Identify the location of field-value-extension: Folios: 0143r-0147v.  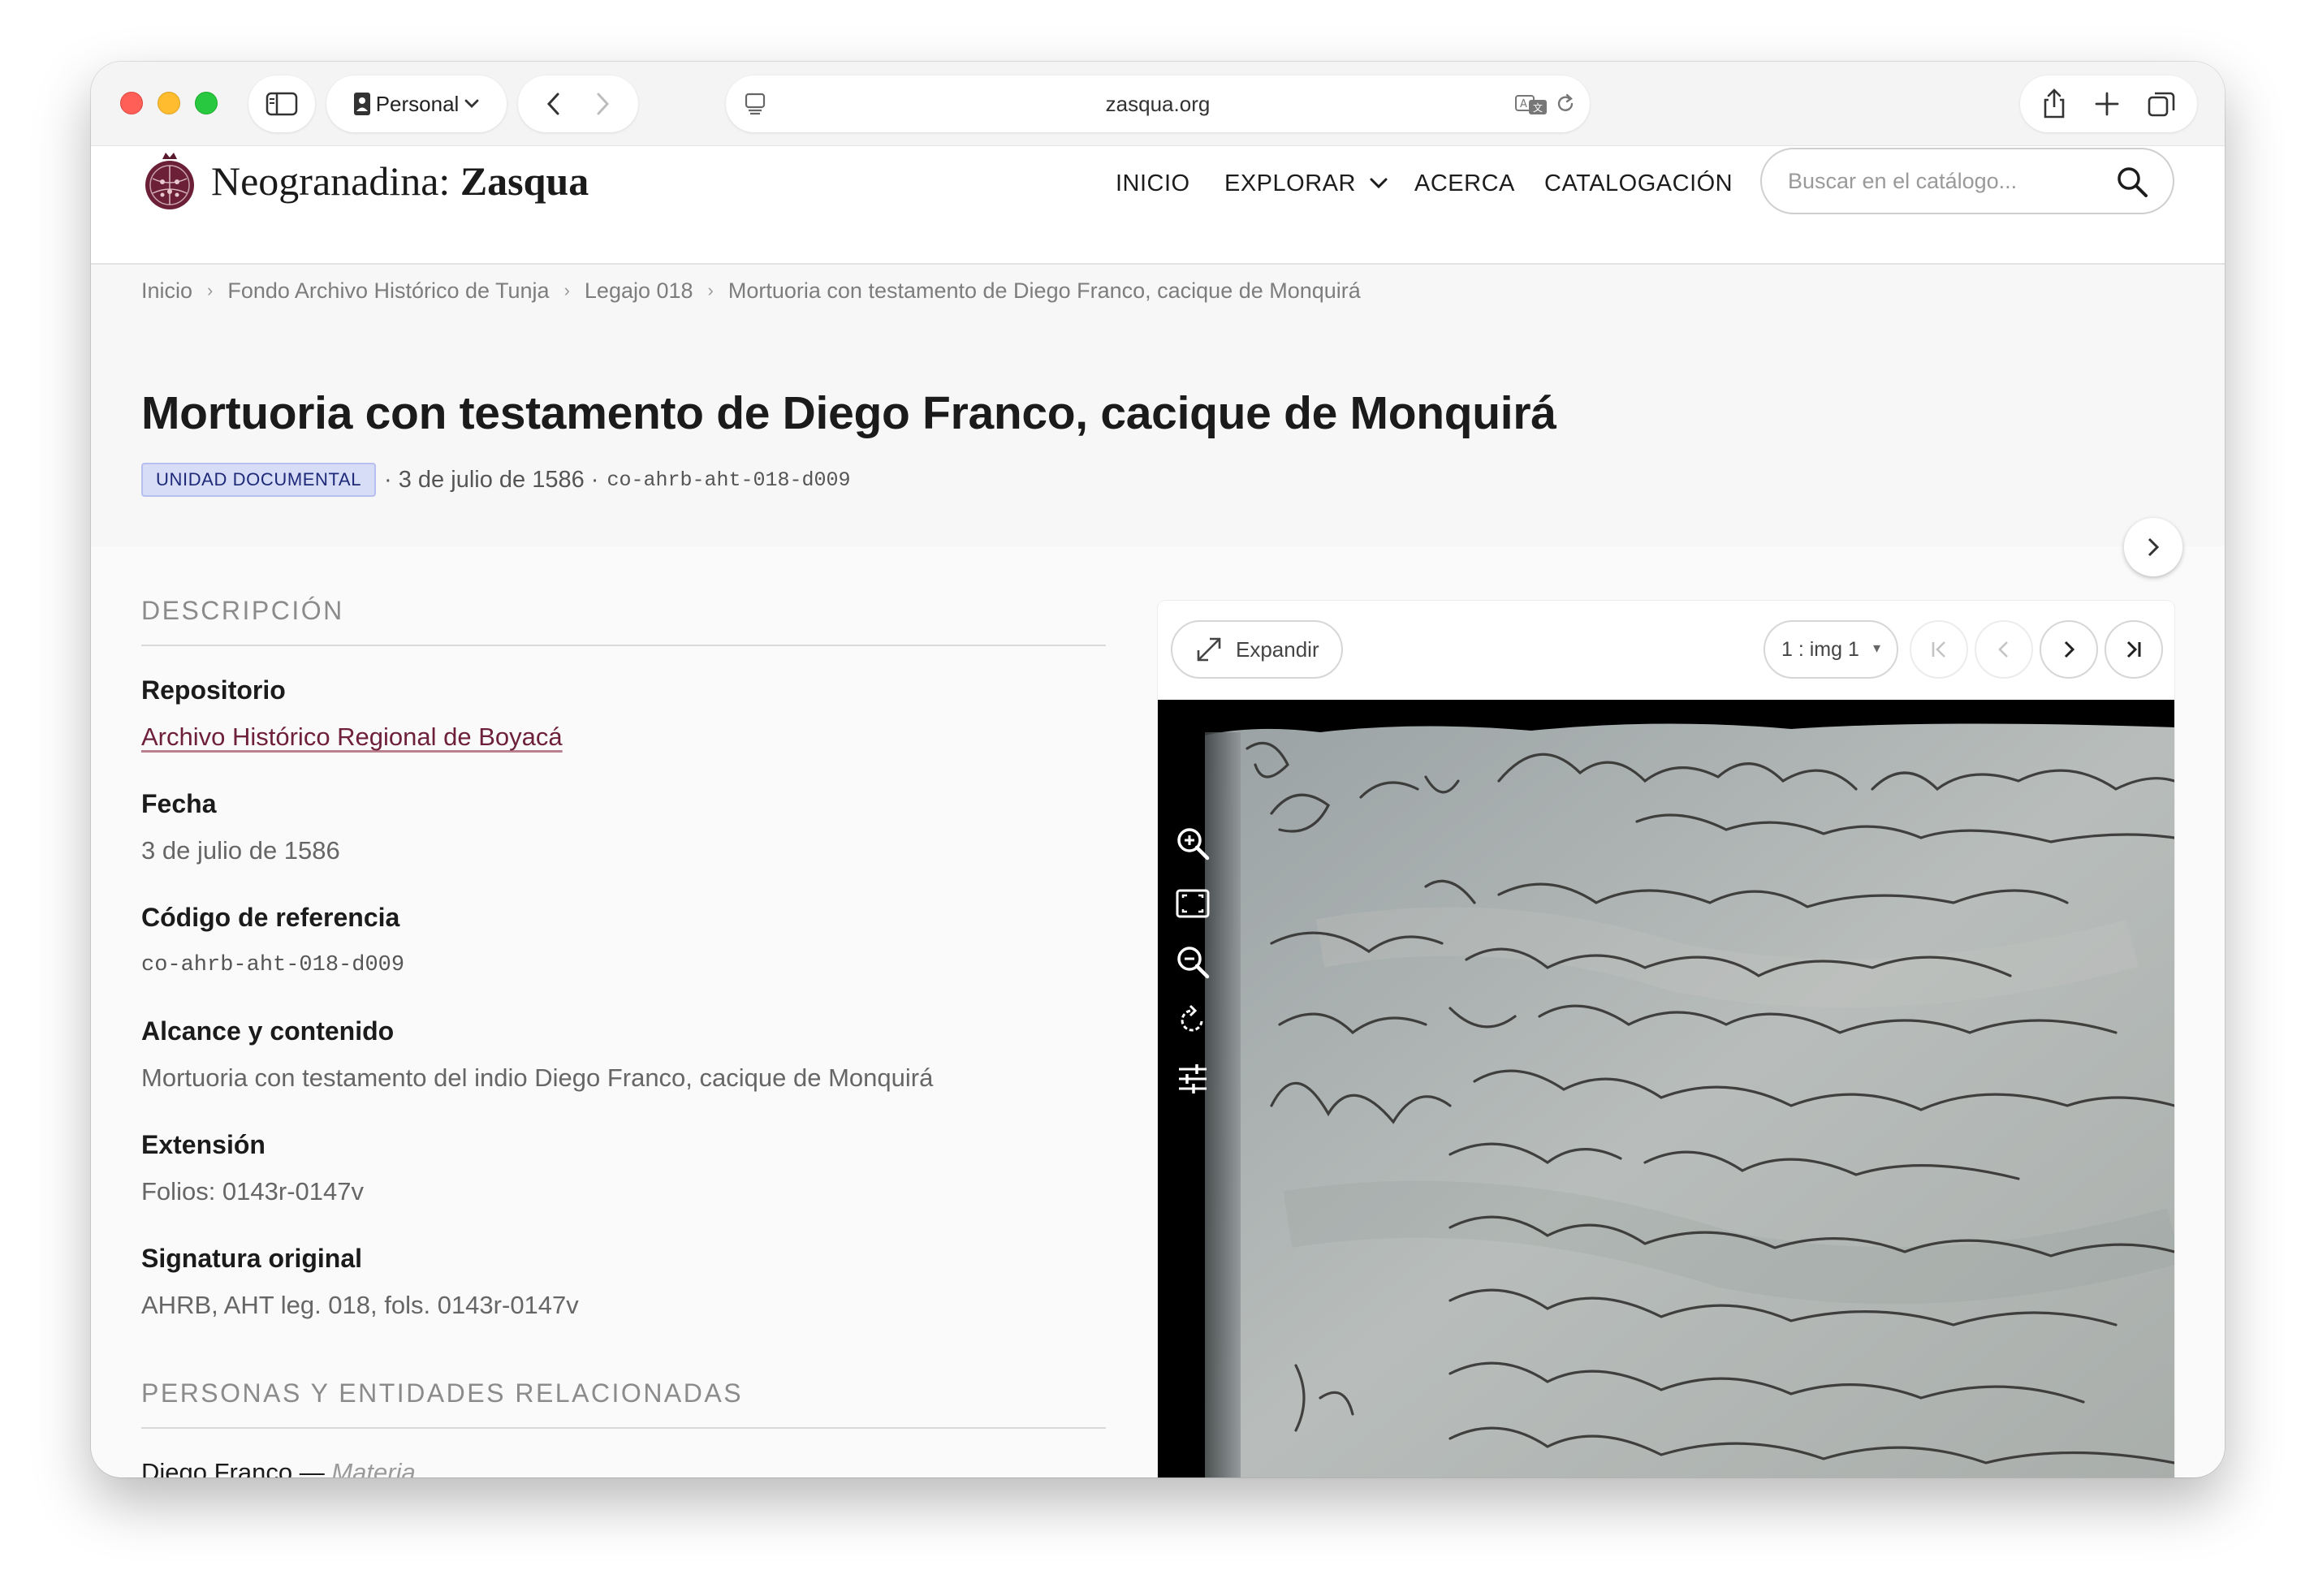
(252, 1191).